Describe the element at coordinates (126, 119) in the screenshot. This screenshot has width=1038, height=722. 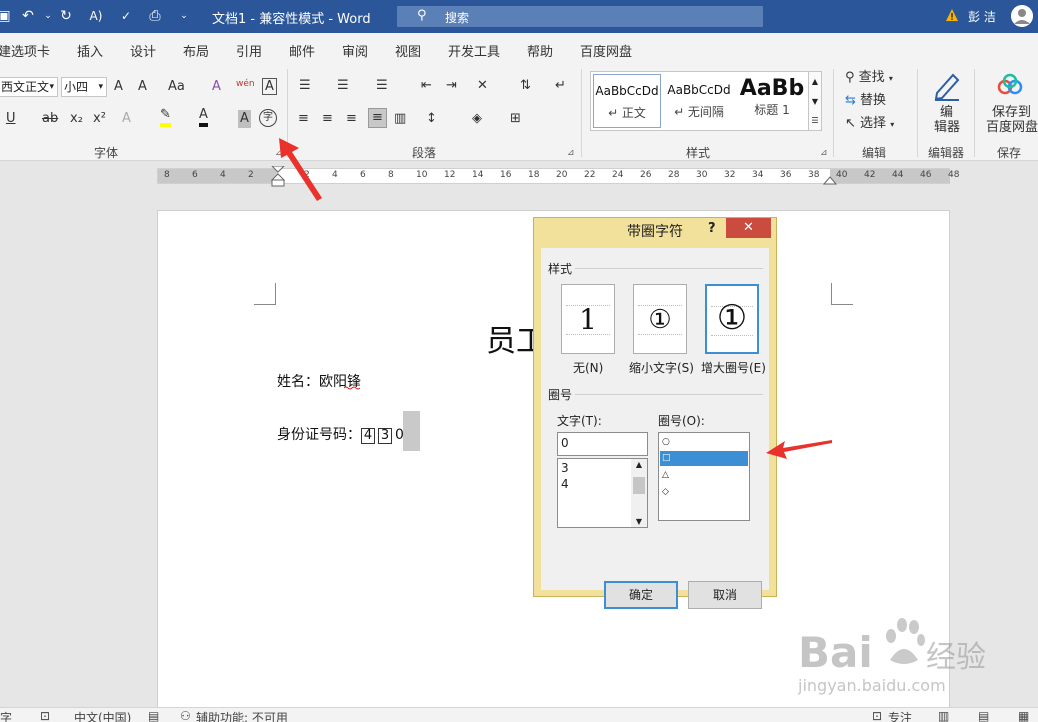
I see `text-effect-button: A` at that location.